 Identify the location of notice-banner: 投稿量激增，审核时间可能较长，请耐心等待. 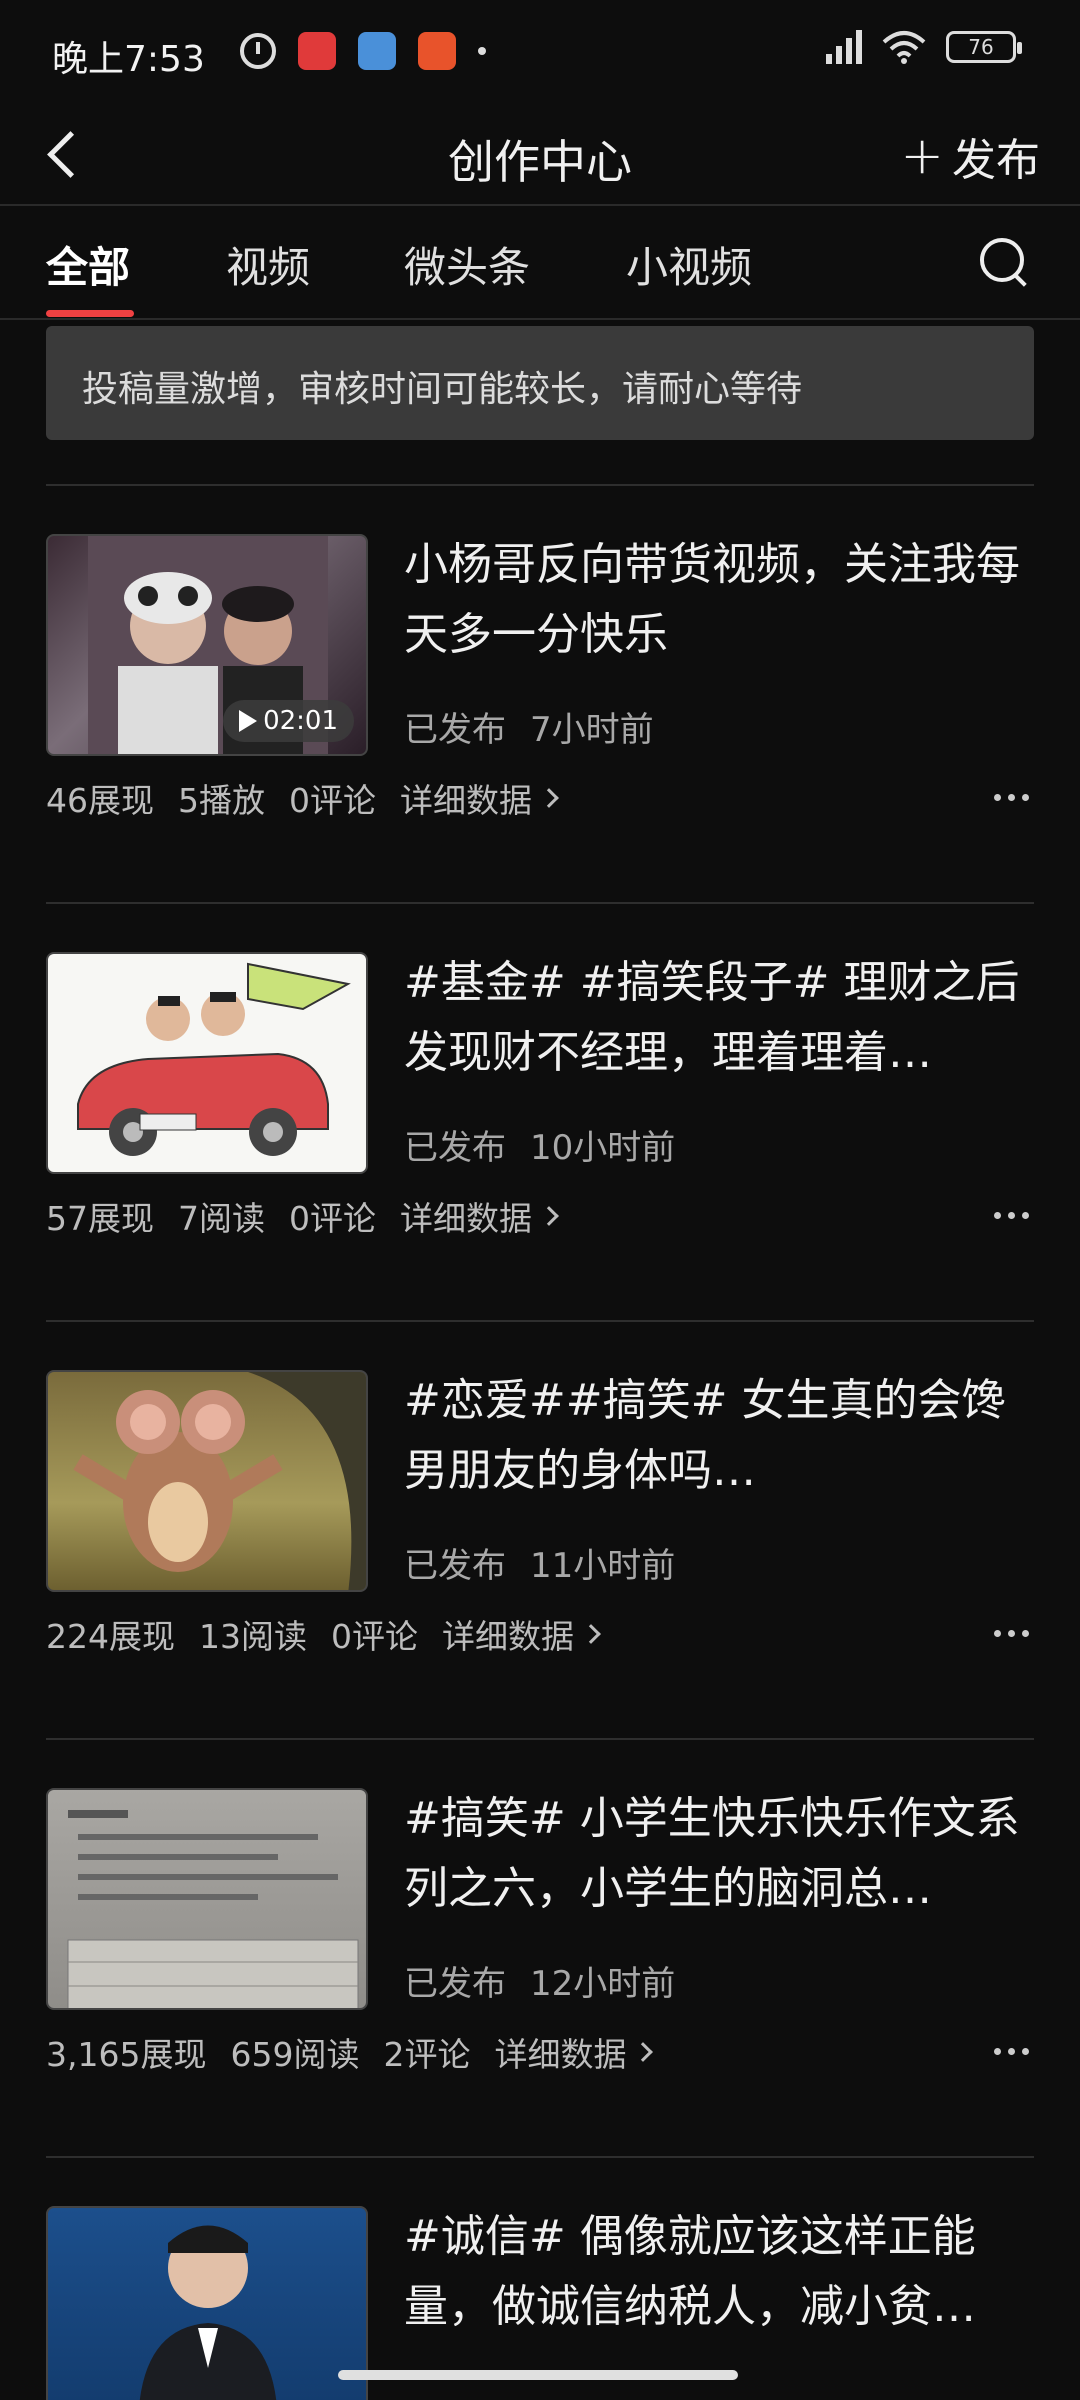
(540, 383).